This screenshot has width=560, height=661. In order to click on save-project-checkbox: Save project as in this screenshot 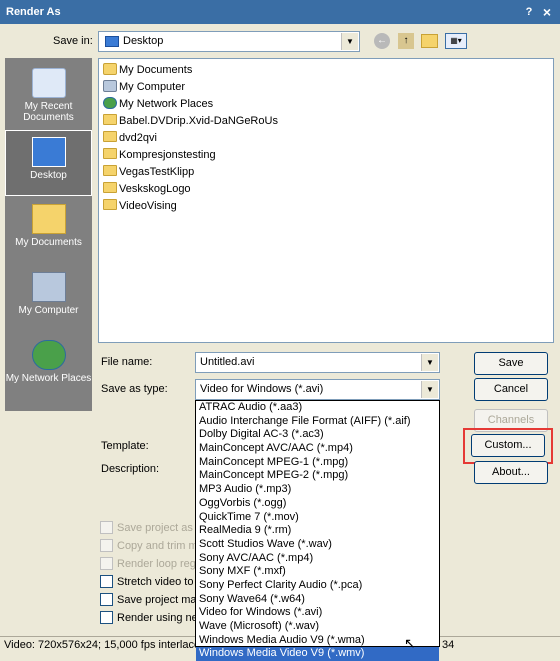, I will do `click(146, 528)`.